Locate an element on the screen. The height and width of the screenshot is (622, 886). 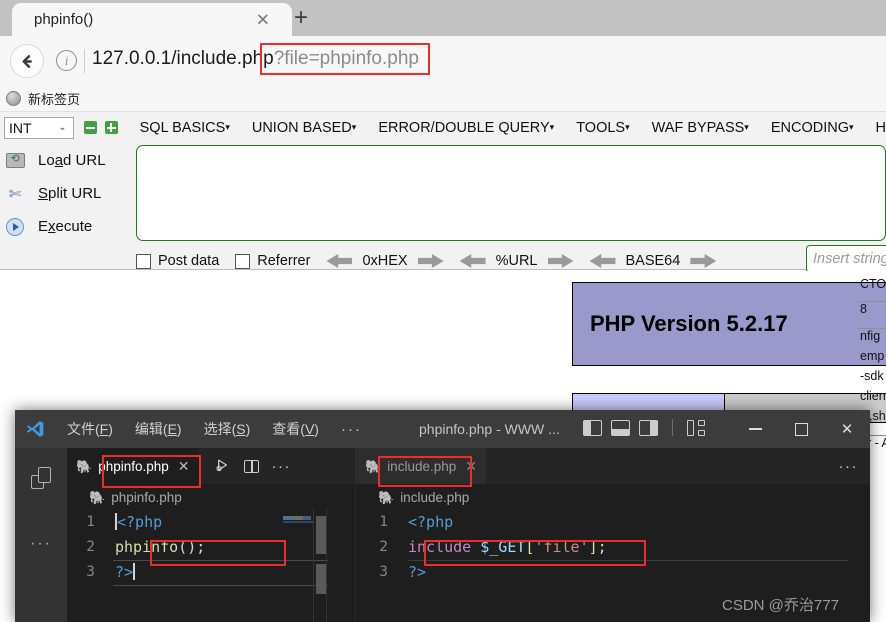
panel-right-icon is located at coordinates (648, 427).